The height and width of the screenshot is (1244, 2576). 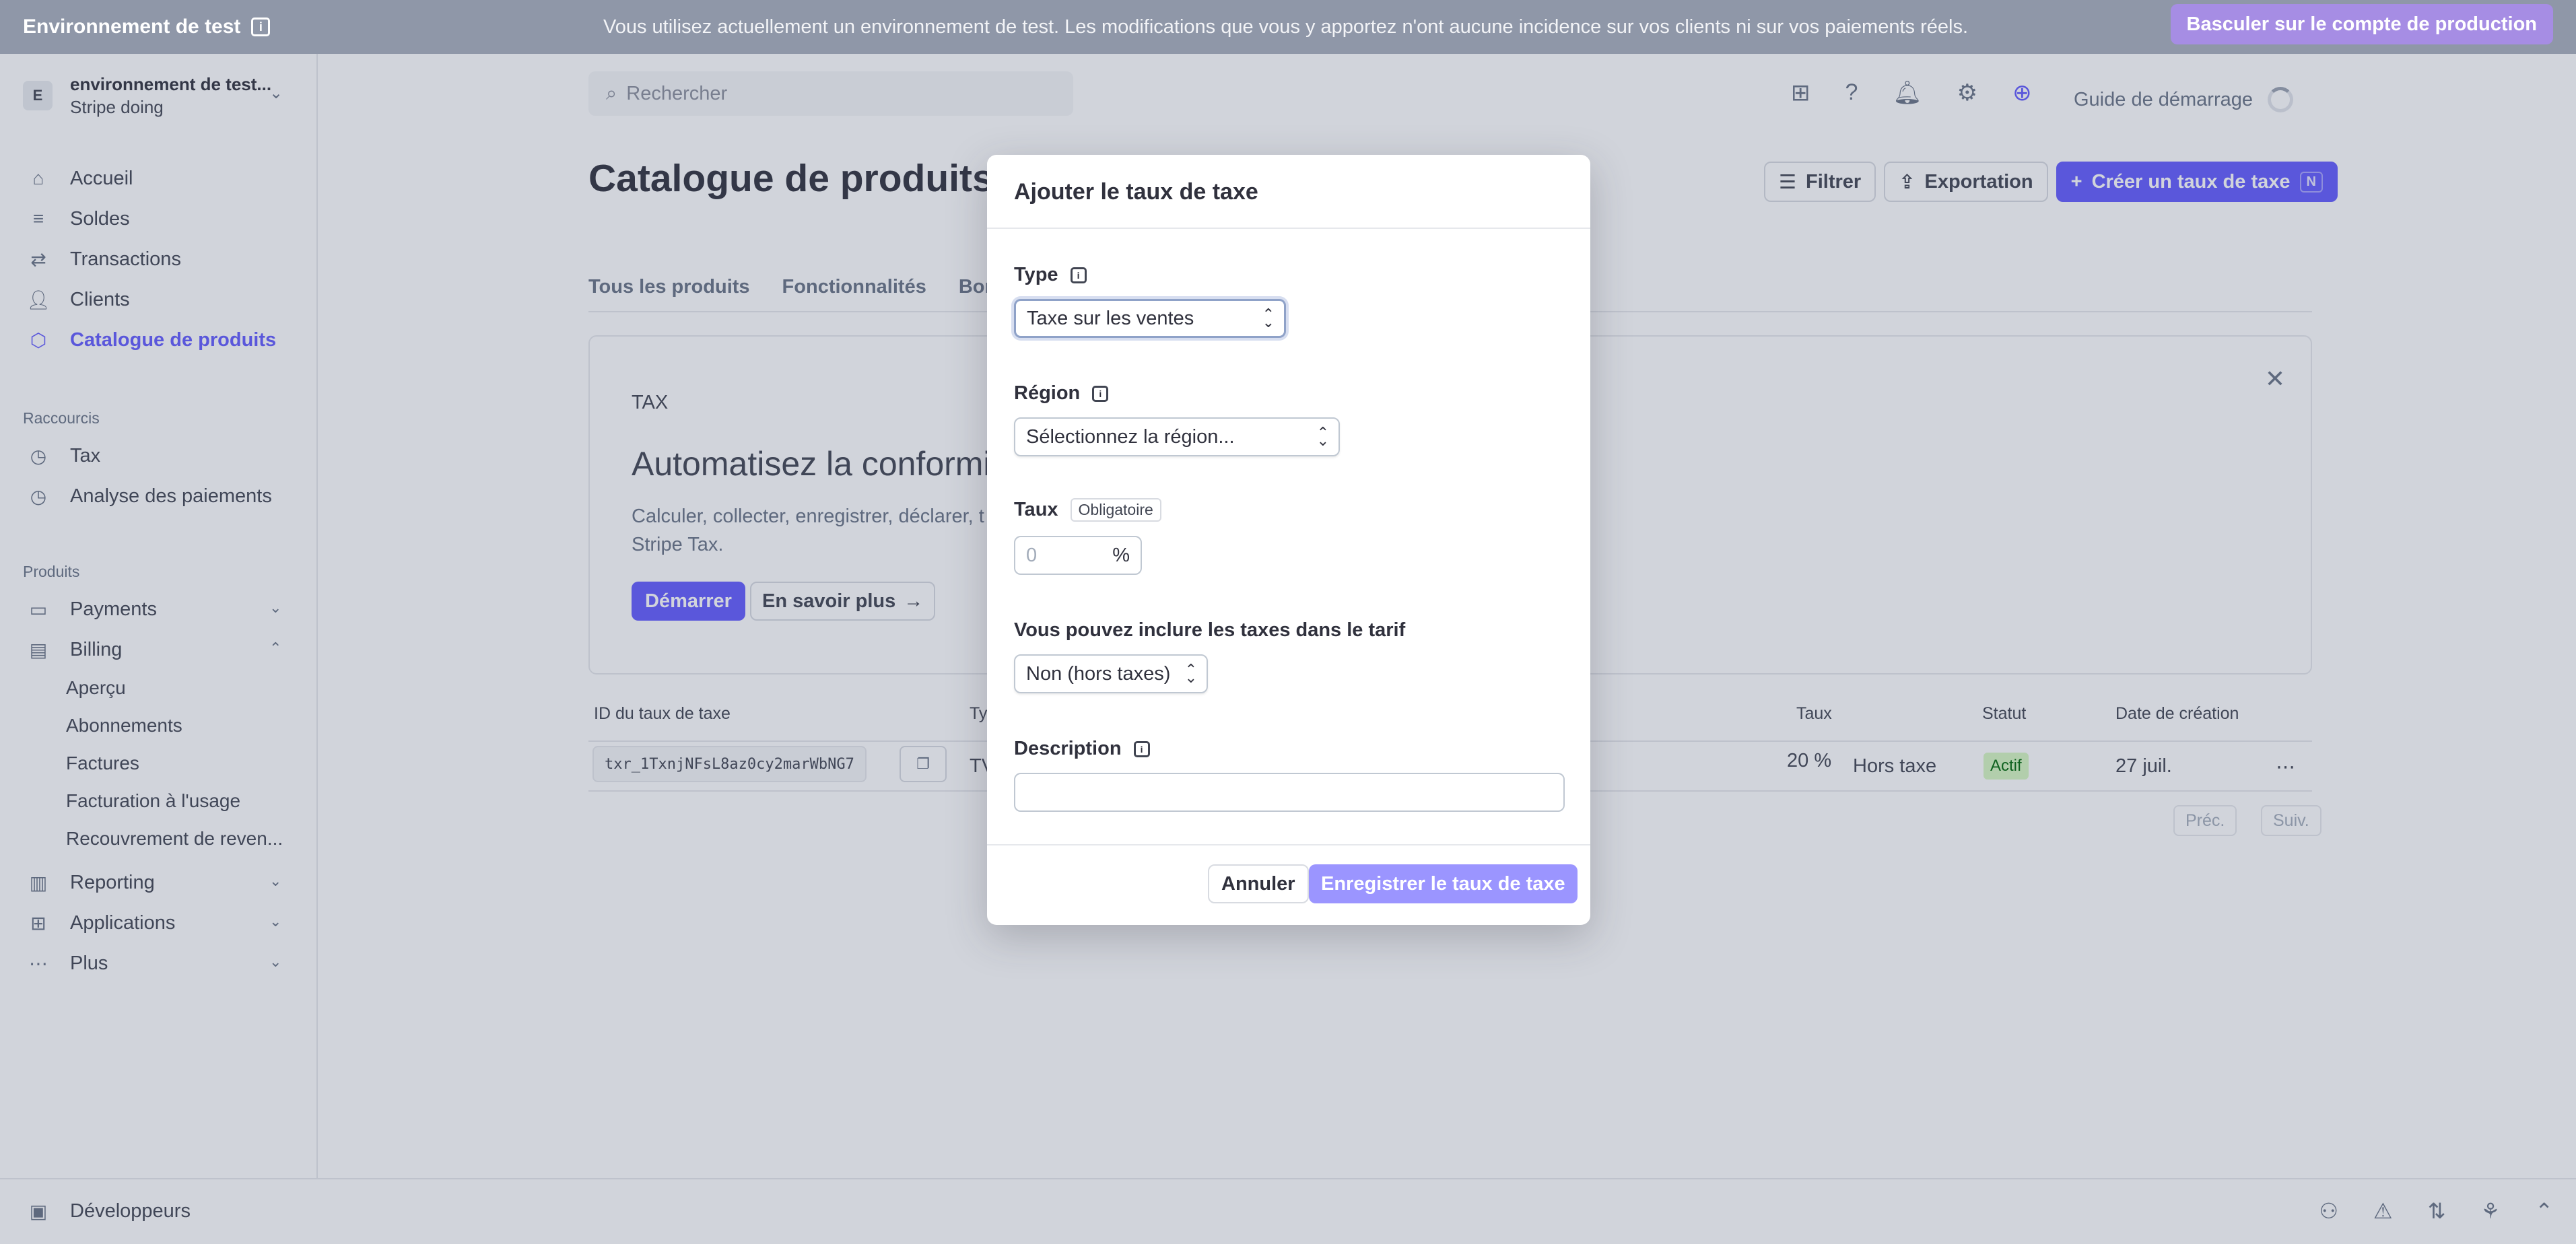 What do you see at coordinates (1032, 555) in the screenshot?
I see `rate-placeholder: 0` at bounding box center [1032, 555].